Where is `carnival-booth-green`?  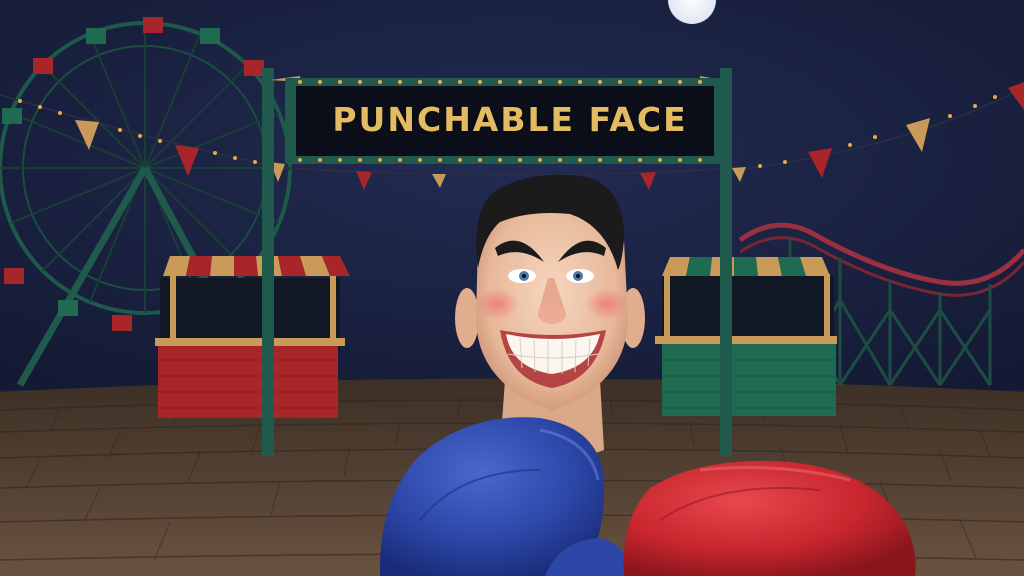 carnival-booth-green is located at coordinates (746, 336).